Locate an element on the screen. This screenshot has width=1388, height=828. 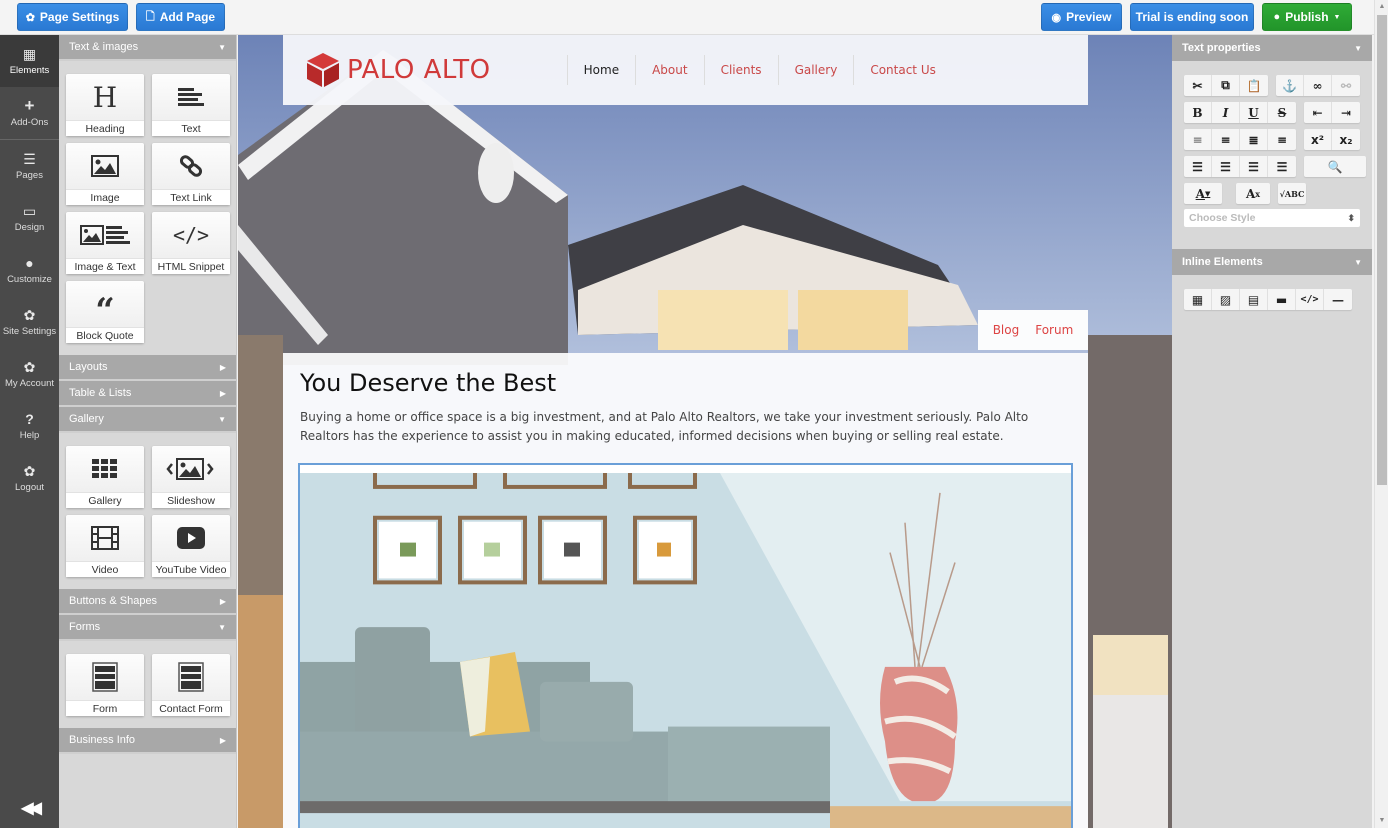
eye-icon: ◉ is located at coordinates (1056, 17).